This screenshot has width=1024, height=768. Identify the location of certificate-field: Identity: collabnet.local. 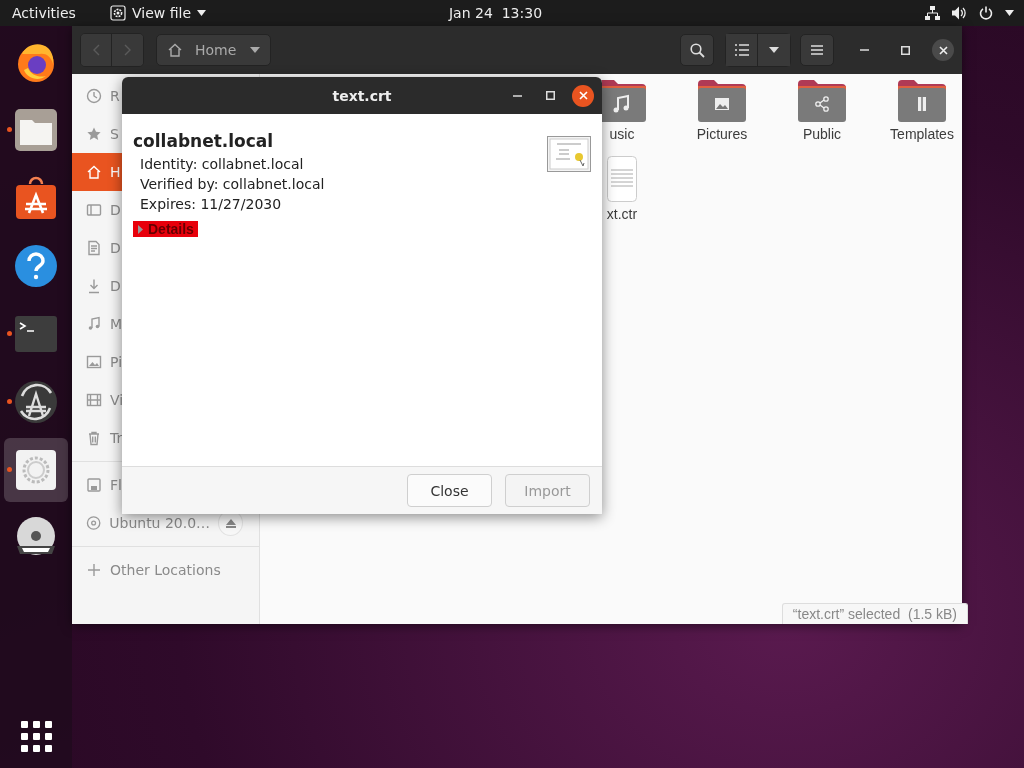
(365, 164).